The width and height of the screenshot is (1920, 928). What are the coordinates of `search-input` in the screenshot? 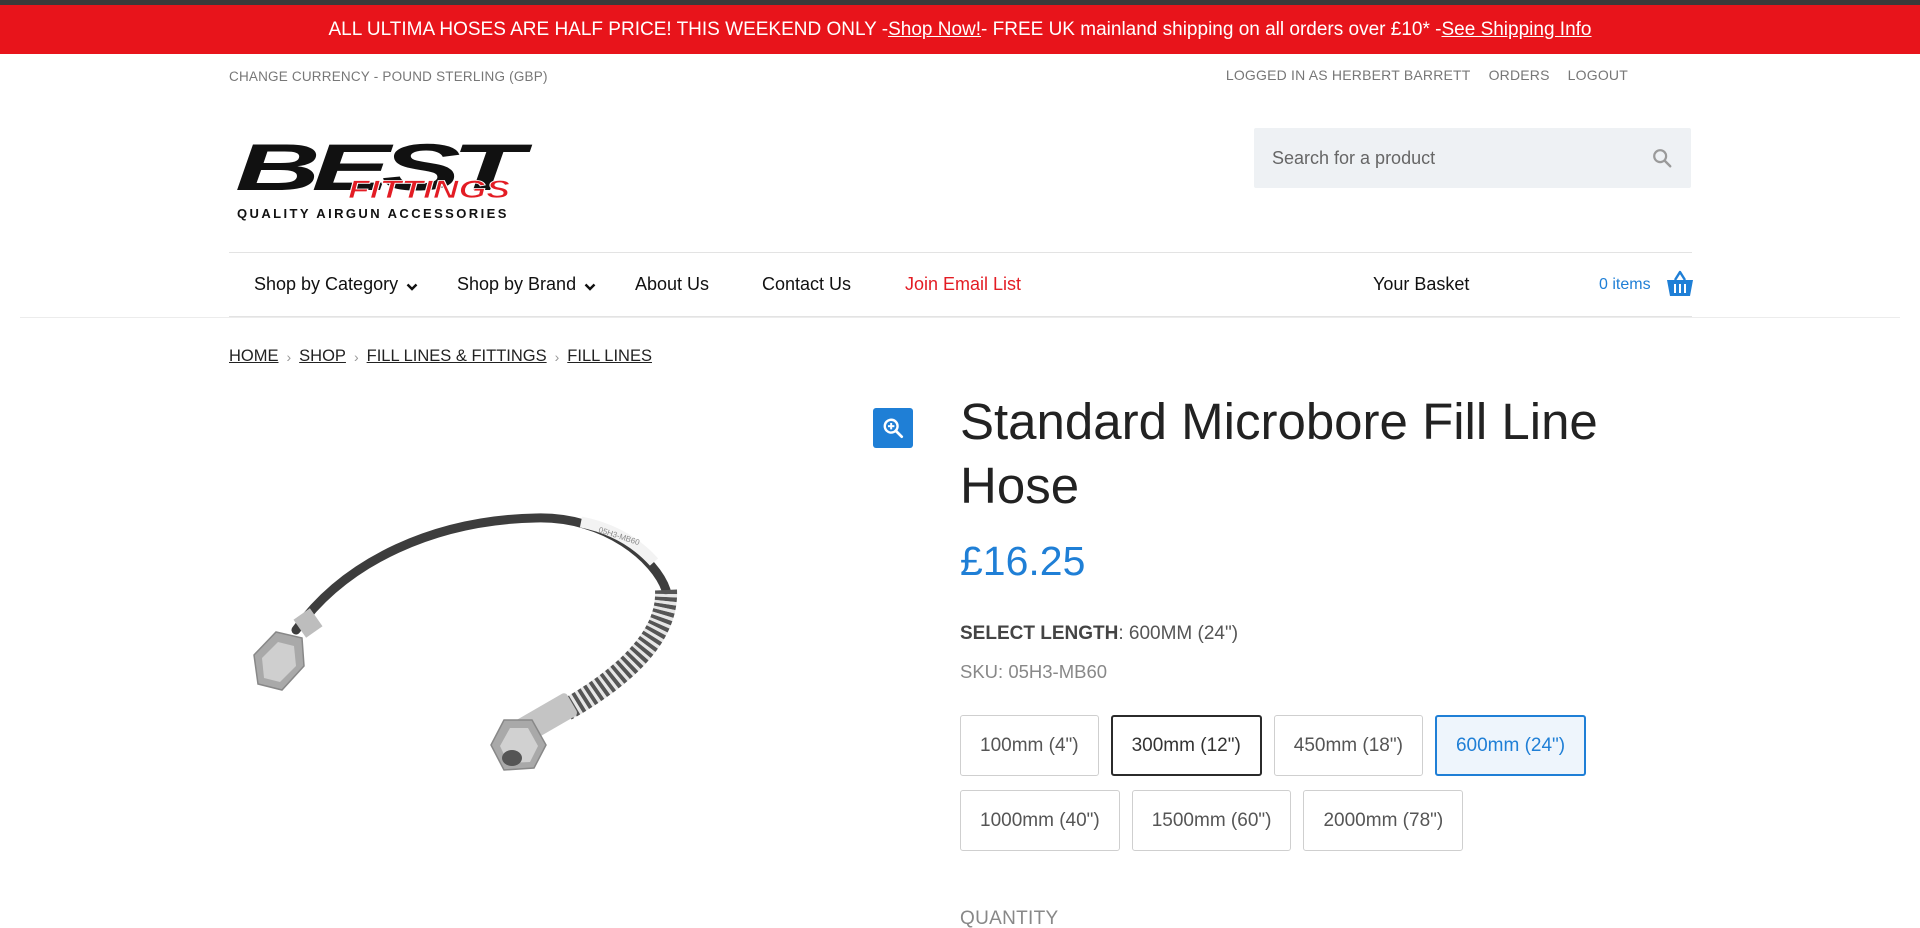 It's located at (1461, 158).